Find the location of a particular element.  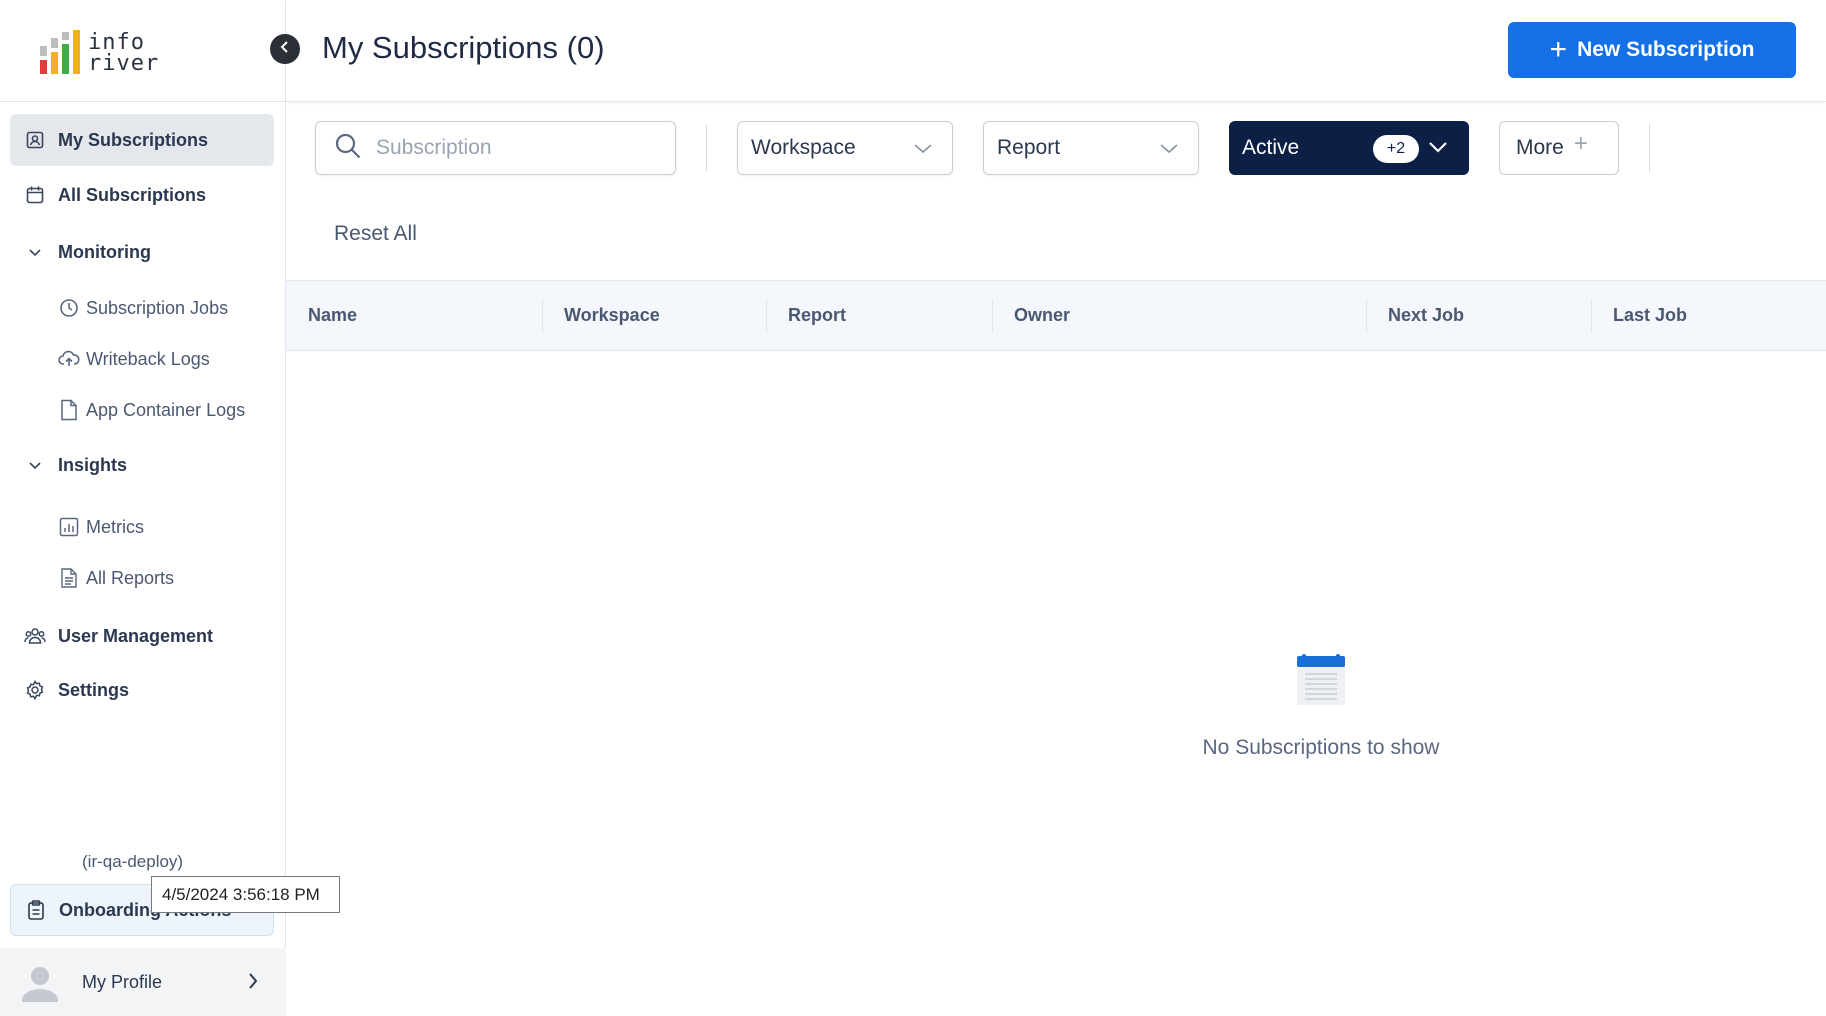

status-dropdown: Active +2 is located at coordinates (1349, 148).